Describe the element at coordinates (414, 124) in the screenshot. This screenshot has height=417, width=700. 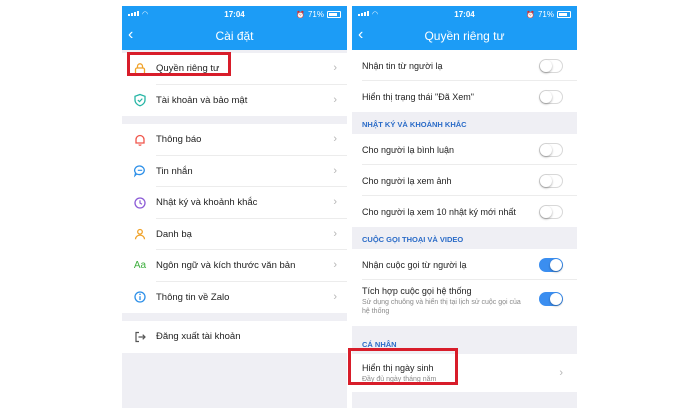
I see `section-header-journal: NHẬT KÝ VÀ KHOẢNH KHẮC` at that location.